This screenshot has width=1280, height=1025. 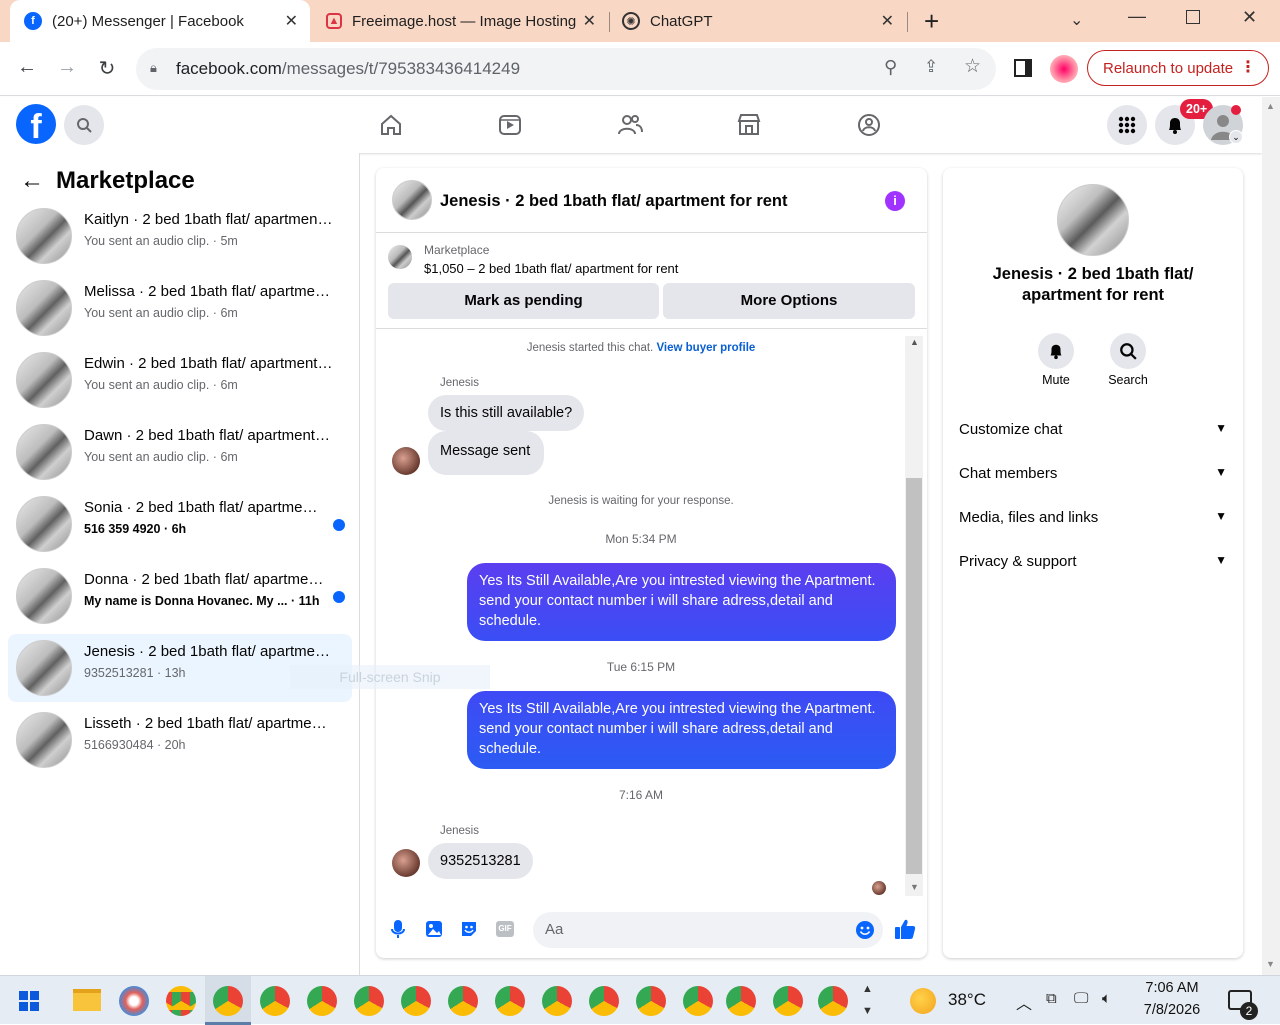 I want to click on marketplace-icon, so click(x=749, y=125).